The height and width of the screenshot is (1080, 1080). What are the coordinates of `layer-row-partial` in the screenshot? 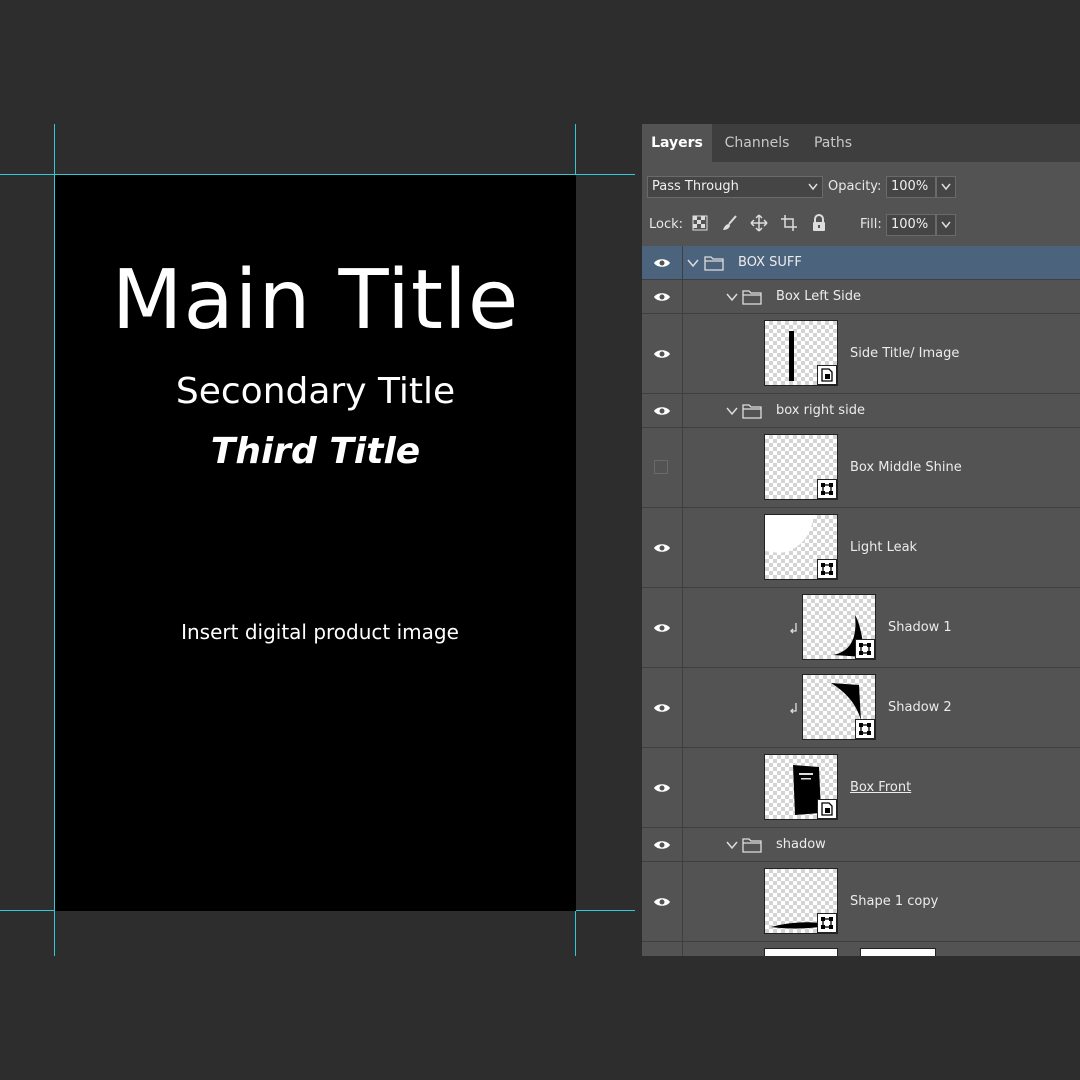 It's located at (861, 949).